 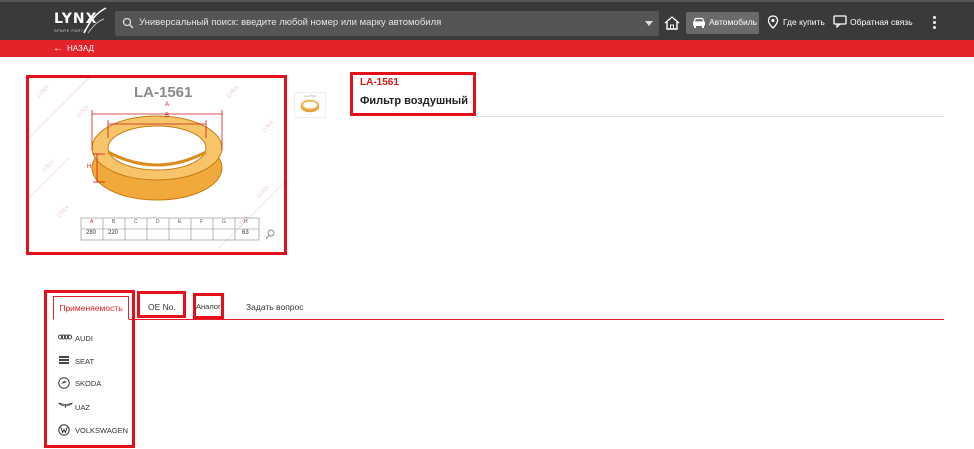 I want to click on skoda-logo-icon, so click(x=64, y=383).